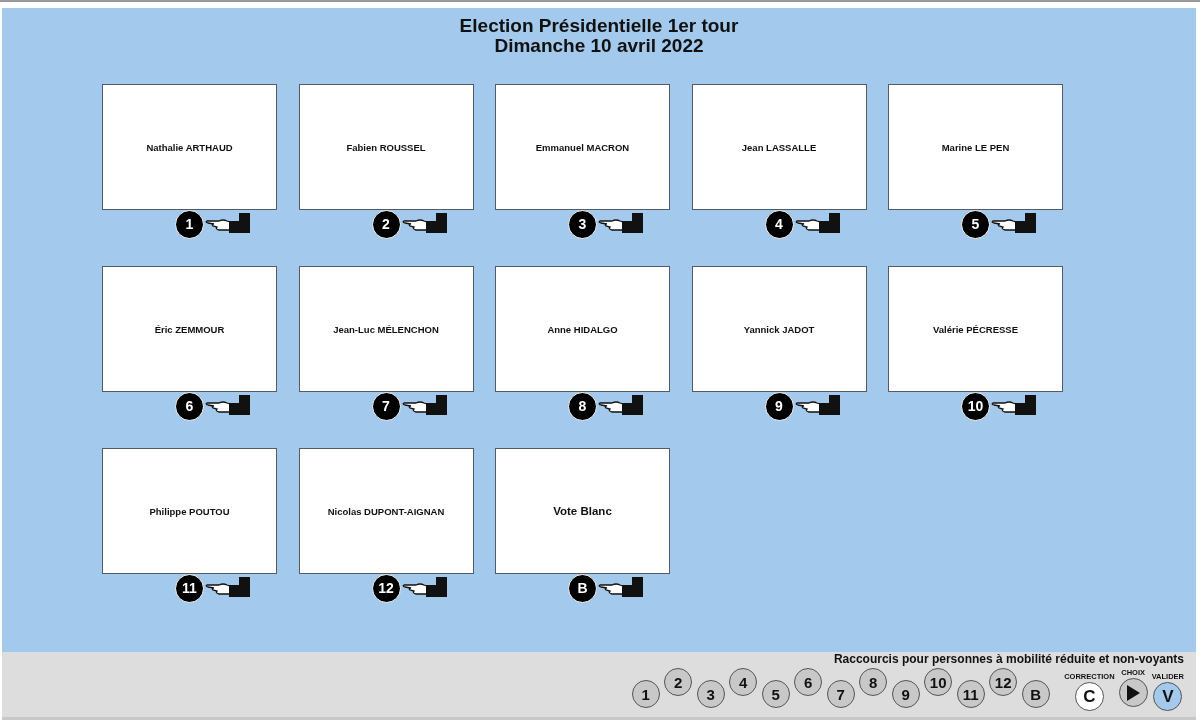  What do you see at coordinates (840, 694) in the screenshot?
I see `shortcut-key: 7` at bounding box center [840, 694].